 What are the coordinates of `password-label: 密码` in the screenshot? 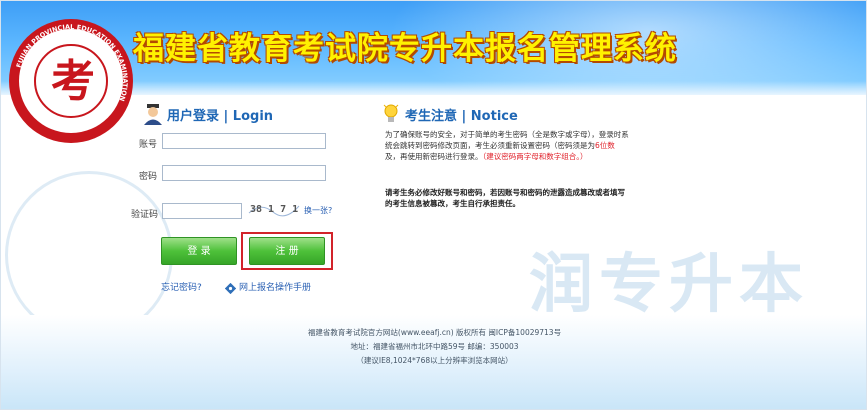 It's located at (148, 177).